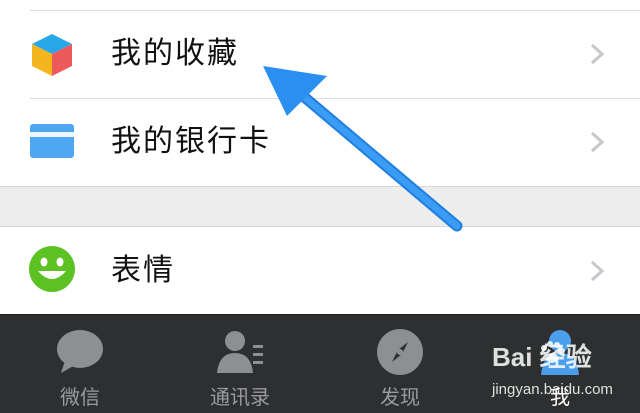  I want to click on menu-item-label: 表情, so click(143, 270).